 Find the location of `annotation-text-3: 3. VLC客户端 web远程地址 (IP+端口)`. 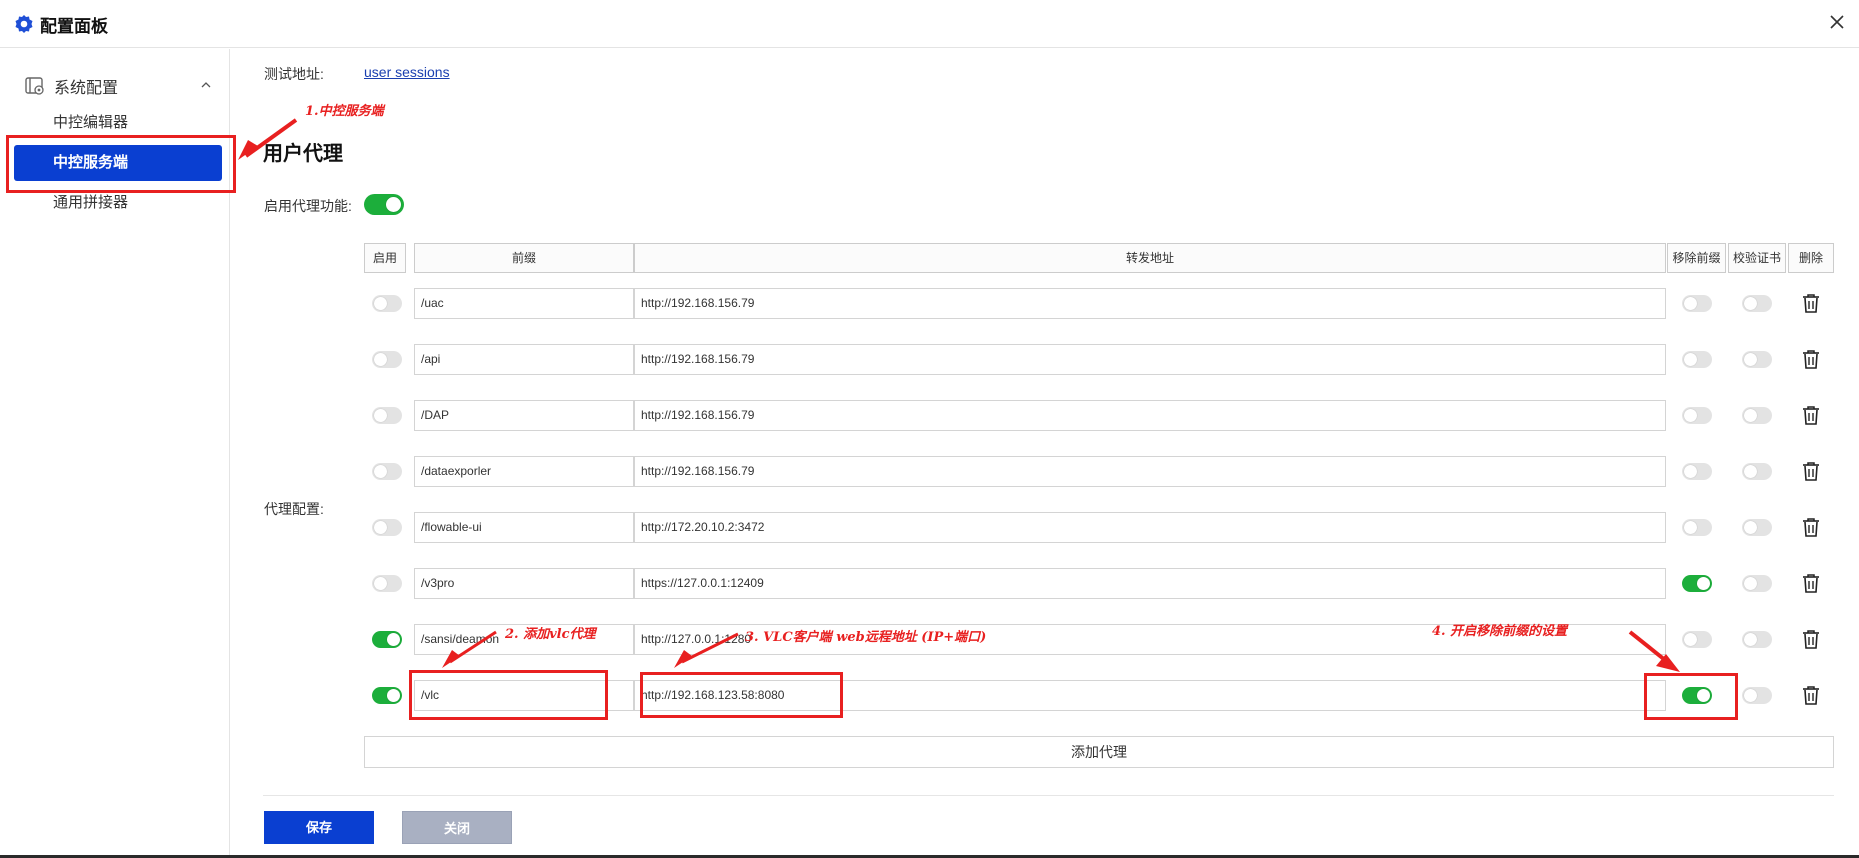

annotation-text-3: 3. VLC客户端 web远程地址 (IP+端口) is located at coordinates (866, 637).